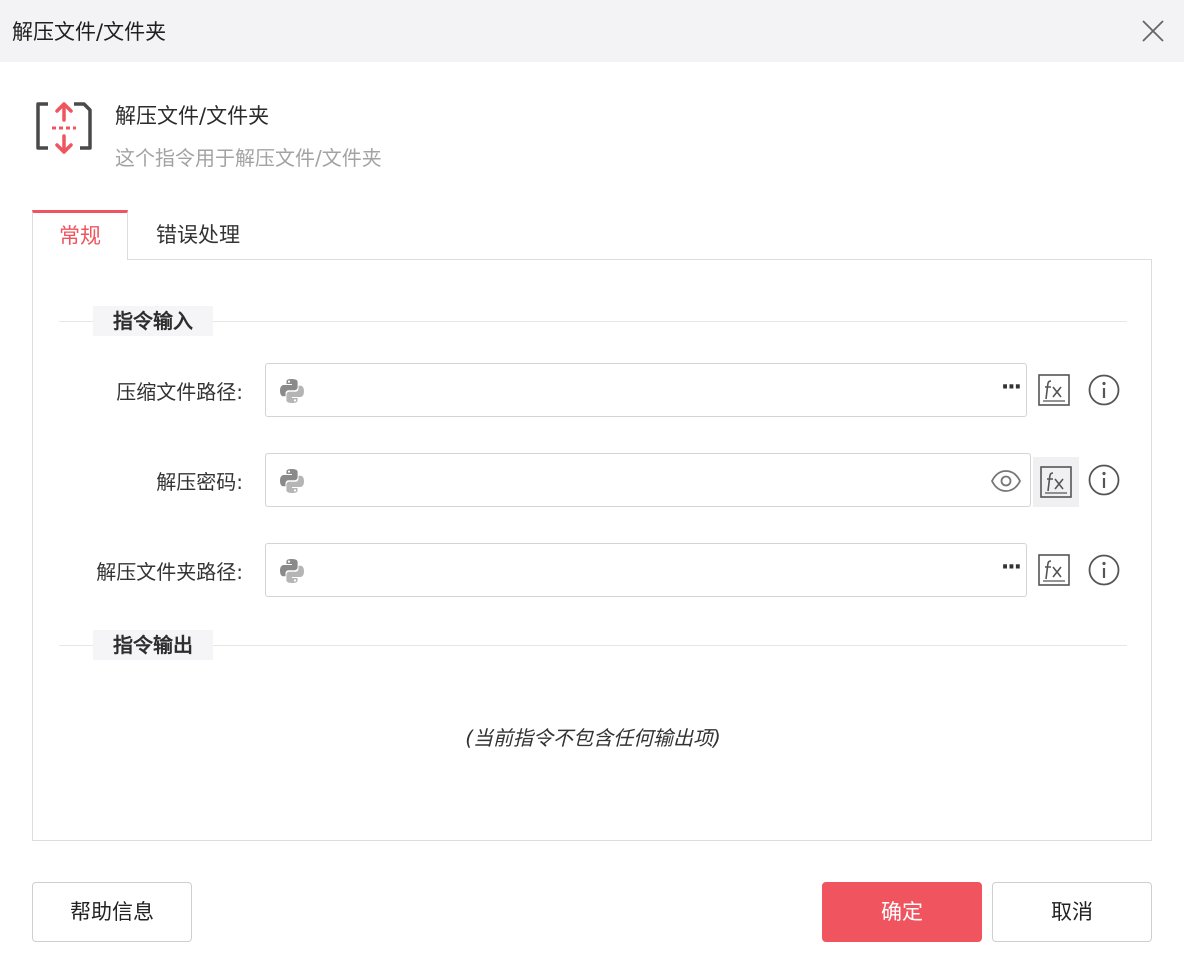  I want to click on command-description: 这个指令用于解压文件/文件夹, so click(248, 158).